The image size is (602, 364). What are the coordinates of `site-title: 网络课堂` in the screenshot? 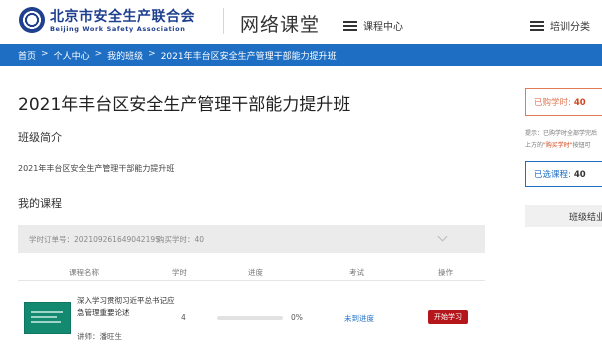 It's located at (280, 25).